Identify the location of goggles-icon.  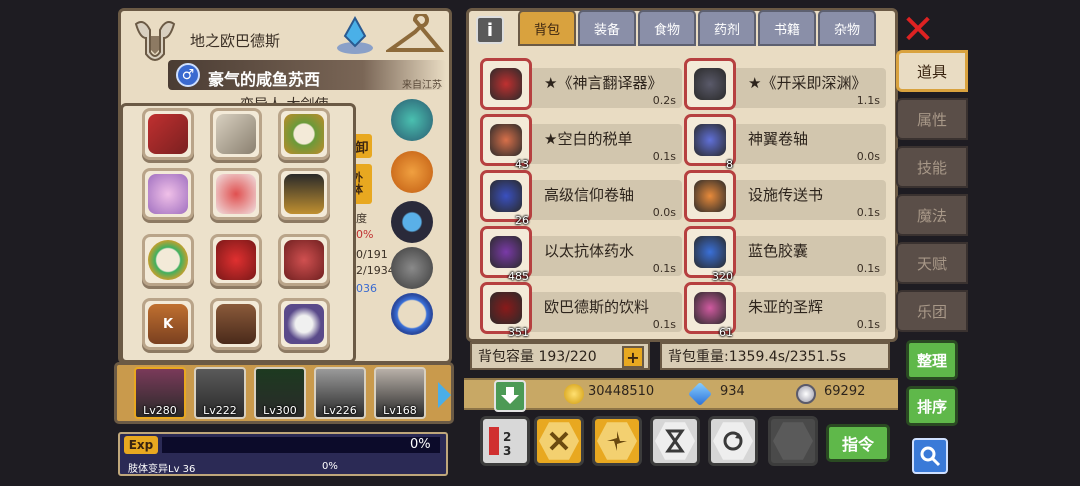
(412, 222).